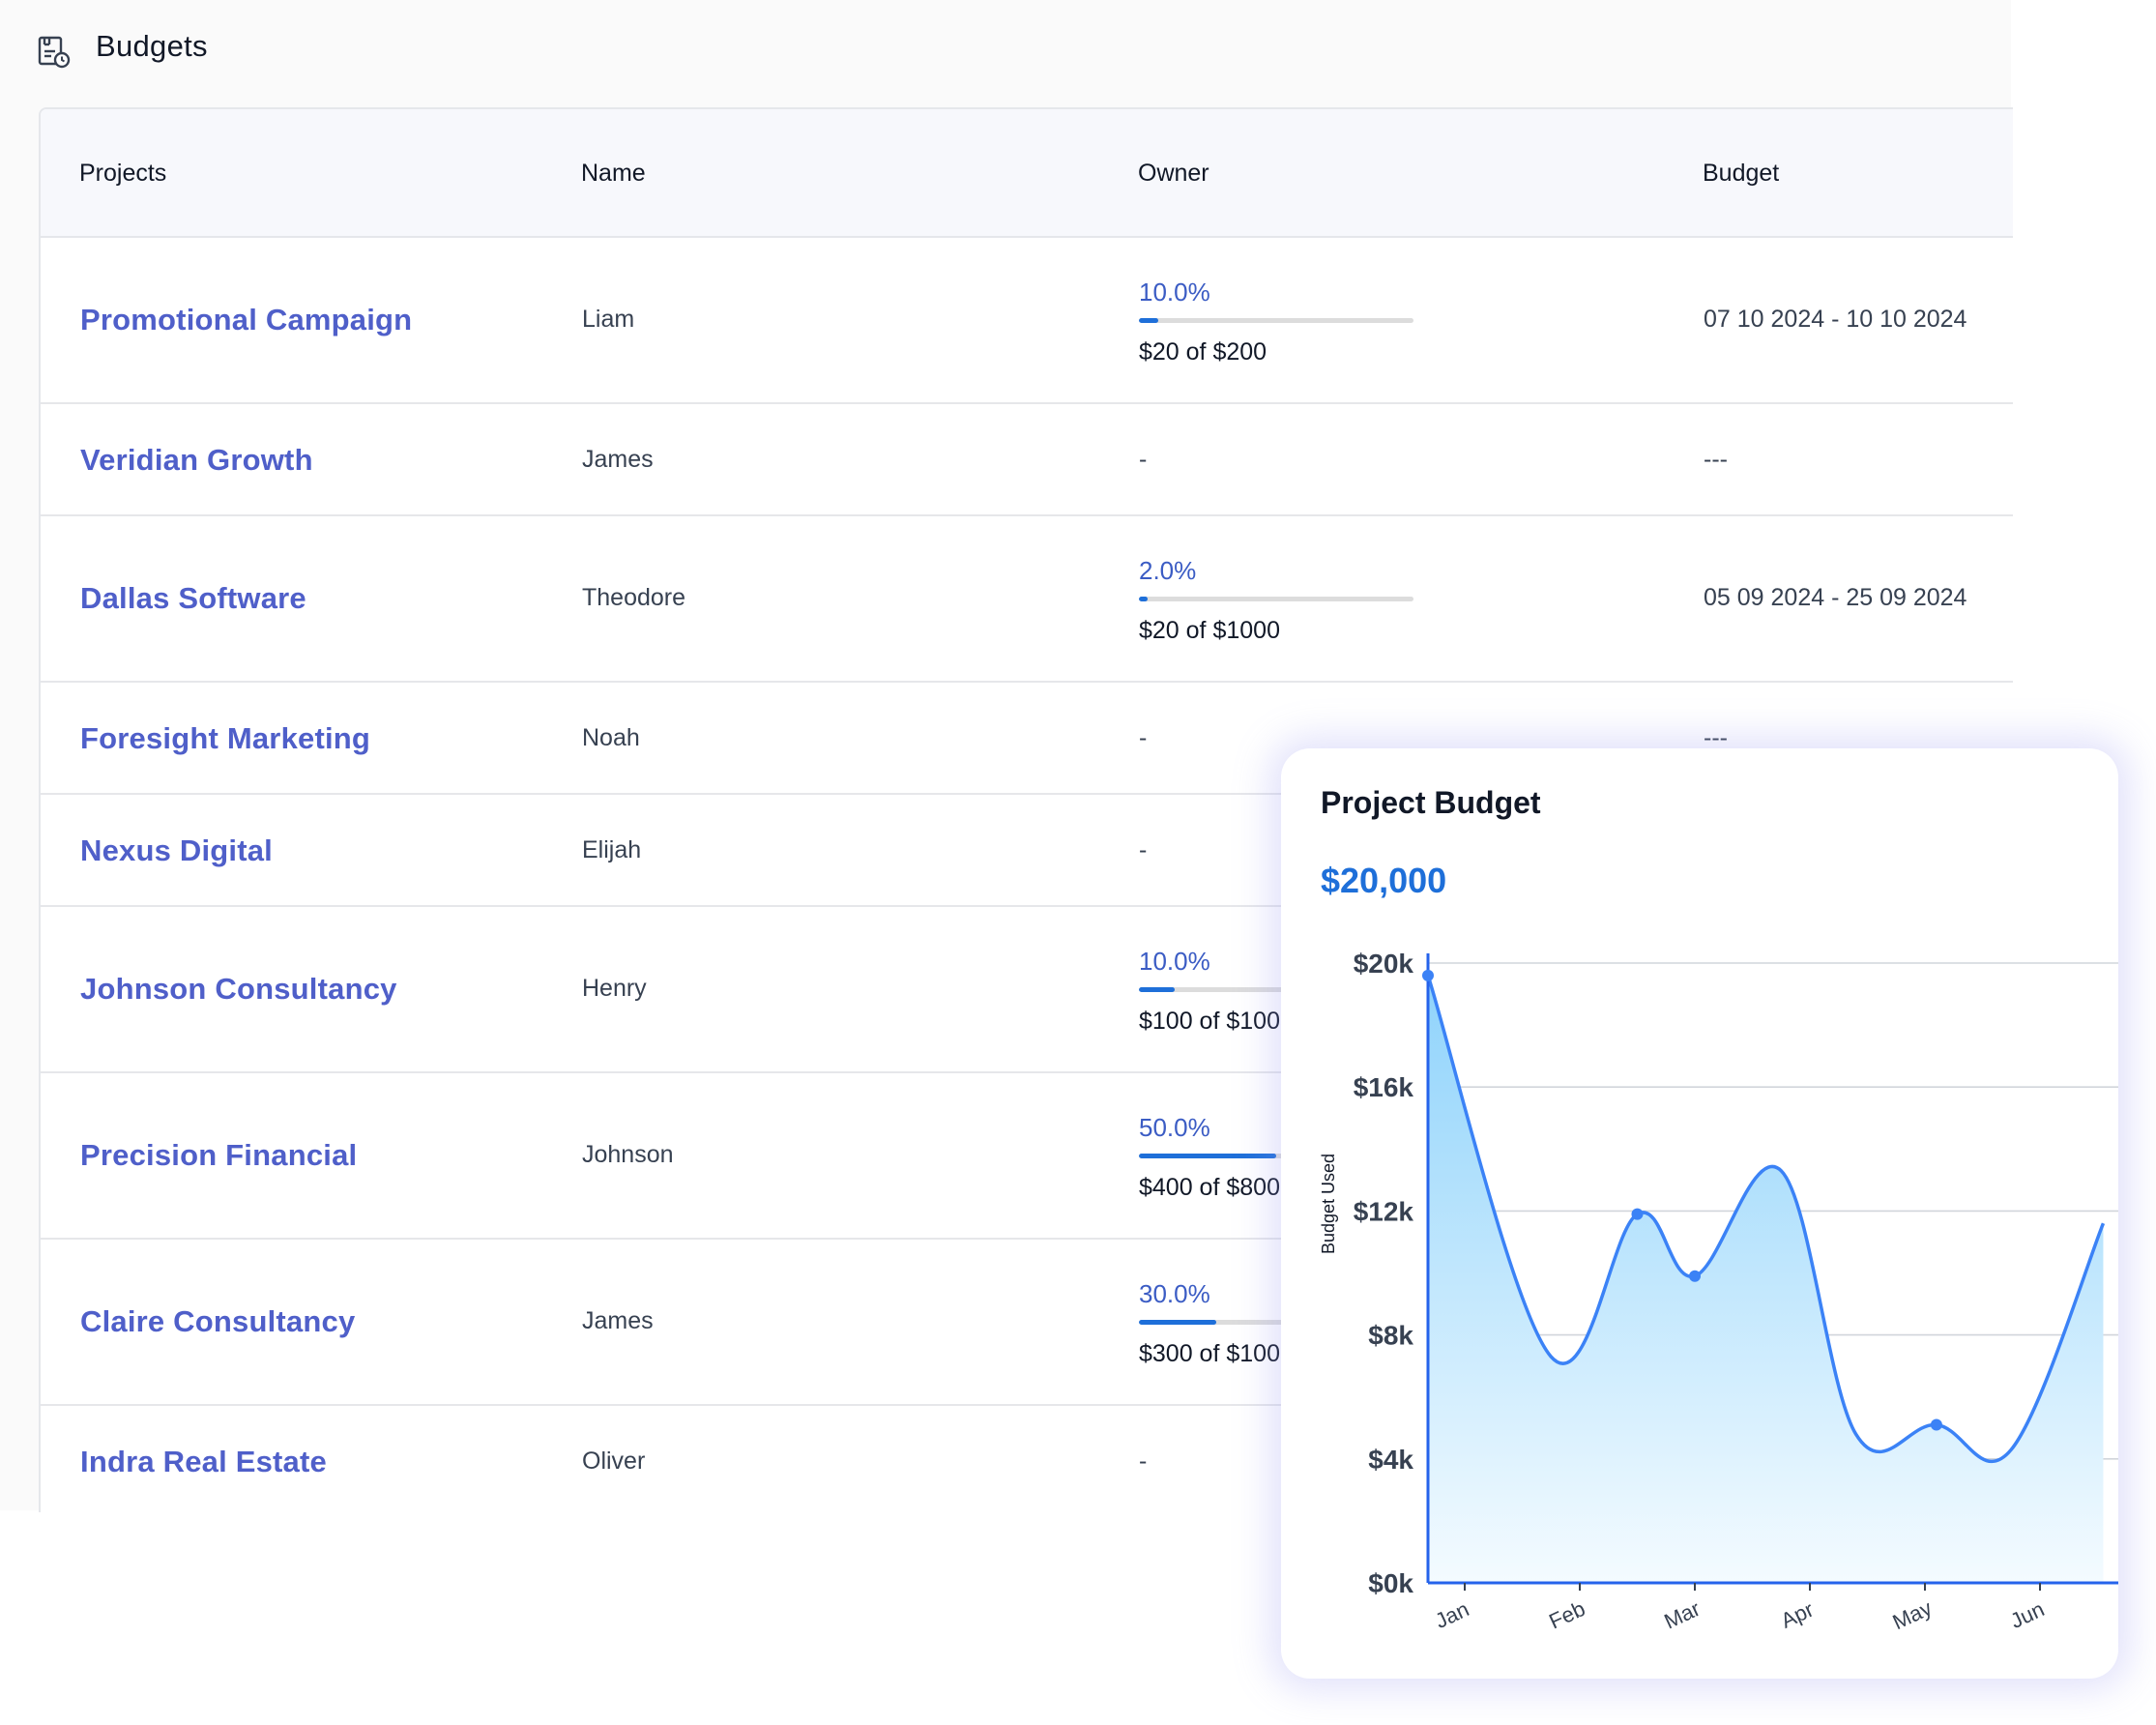 The height and width of the screenshot is (1725, 2156). I want to click on budget-empty: ---, so click(1716, 459).